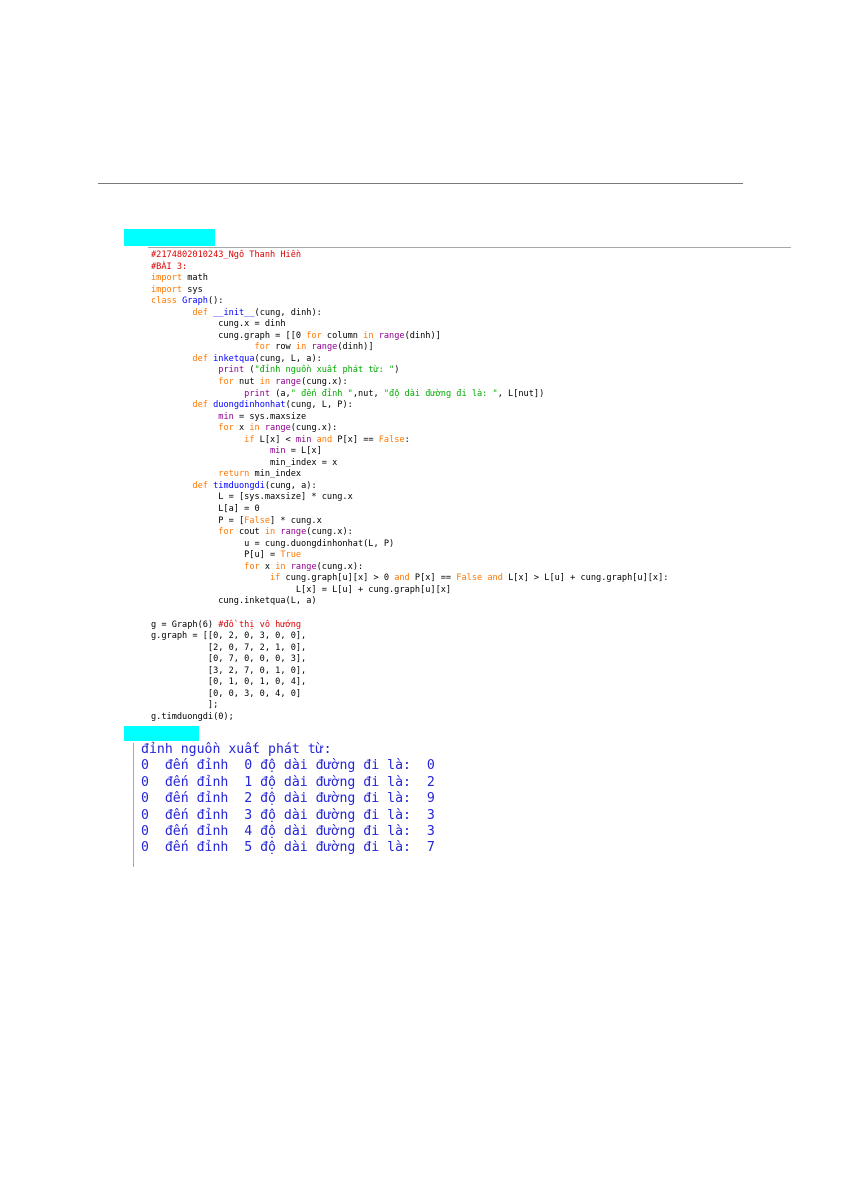 The image size is (841, 1191). Describe the element at coordinates (409, 464) in the screenshot. I see `code-line: min_index = x` at that location.